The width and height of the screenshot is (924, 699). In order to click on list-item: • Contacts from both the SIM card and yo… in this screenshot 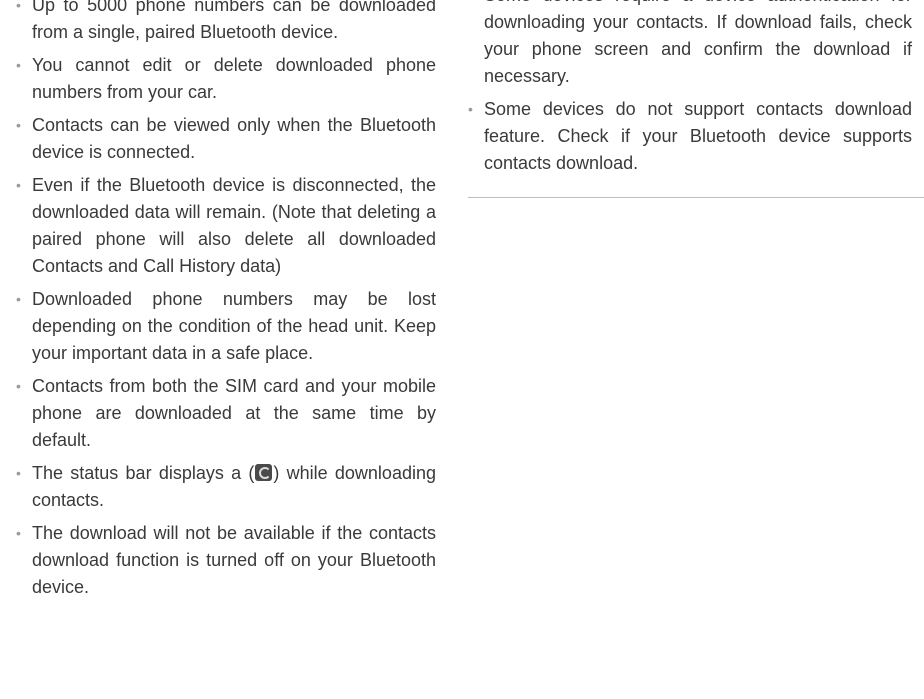, I will do `click(226, 413)`.